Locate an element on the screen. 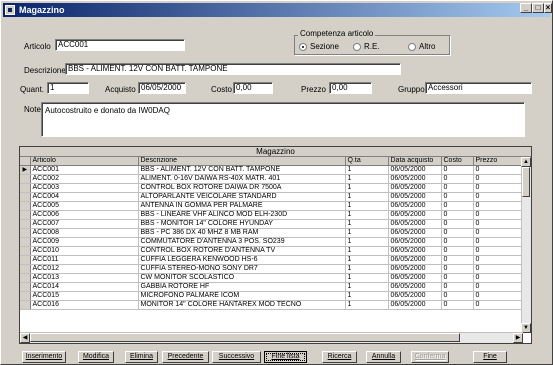 This screenshot has width=553, height=365. column-header: Prezzo is located at coordinates (498, 161).